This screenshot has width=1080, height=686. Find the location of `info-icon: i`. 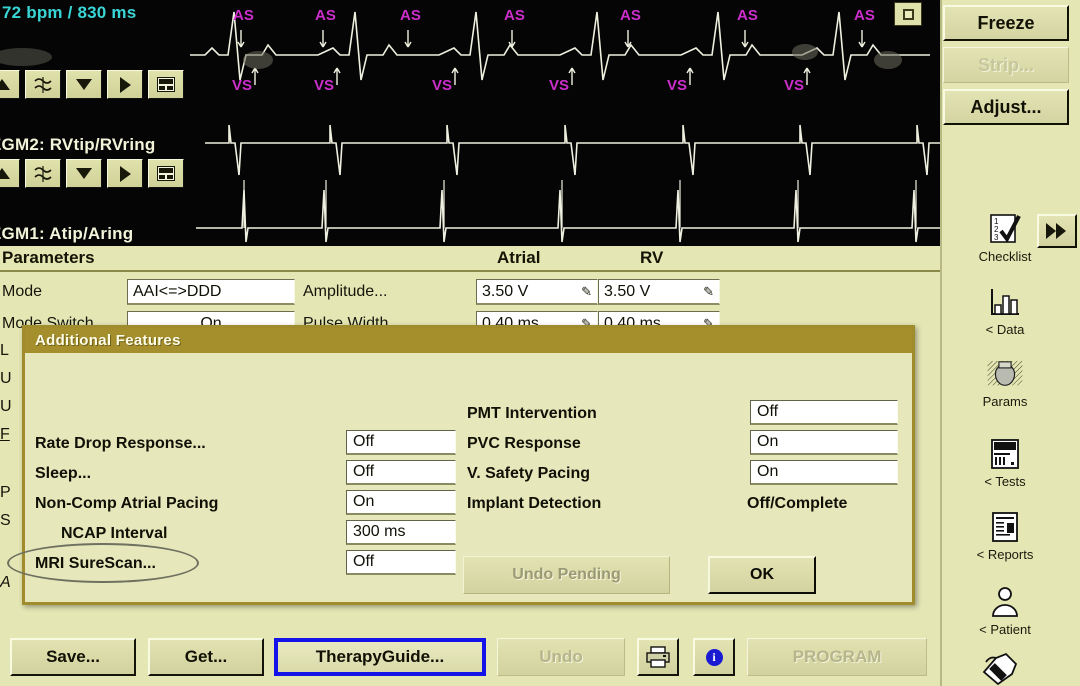

info-icon: i is located at coordinates (714, 657).